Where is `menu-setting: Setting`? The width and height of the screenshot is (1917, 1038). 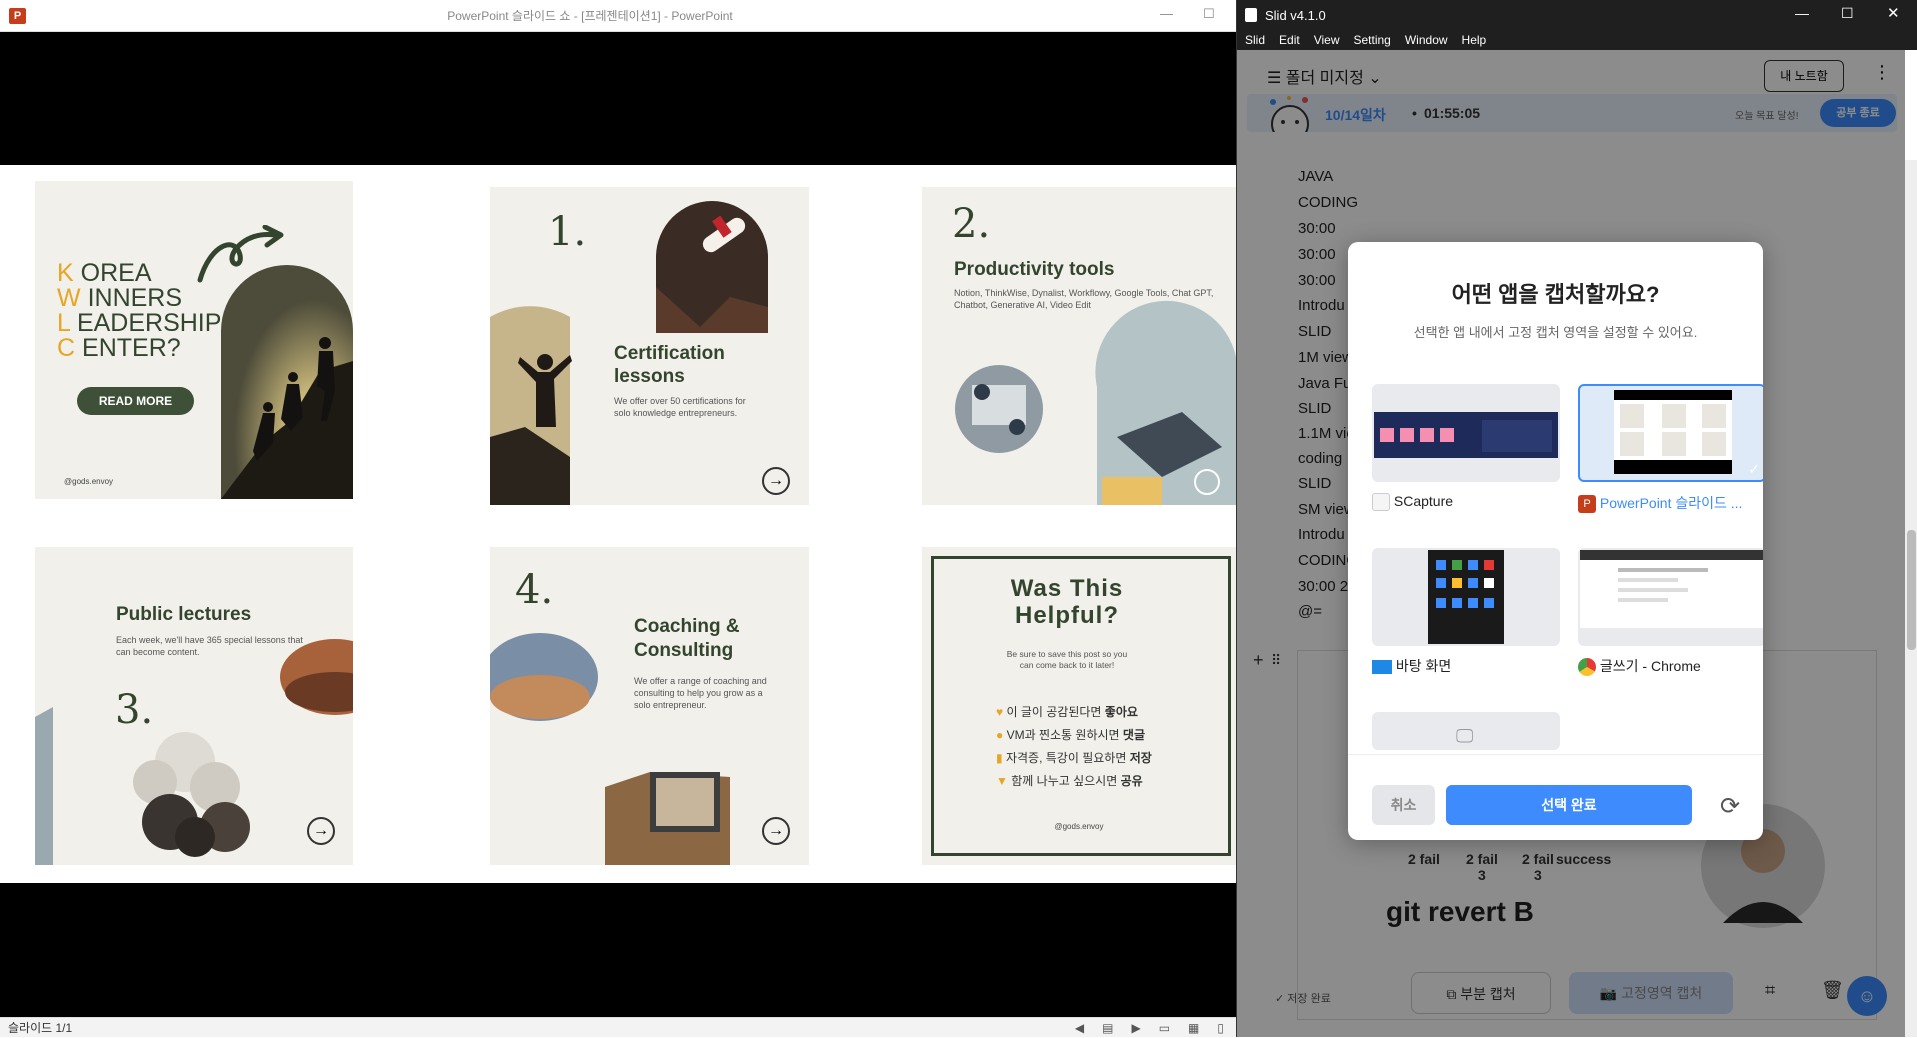 menu-setting: Setting is located at coordinates (1372, 40).